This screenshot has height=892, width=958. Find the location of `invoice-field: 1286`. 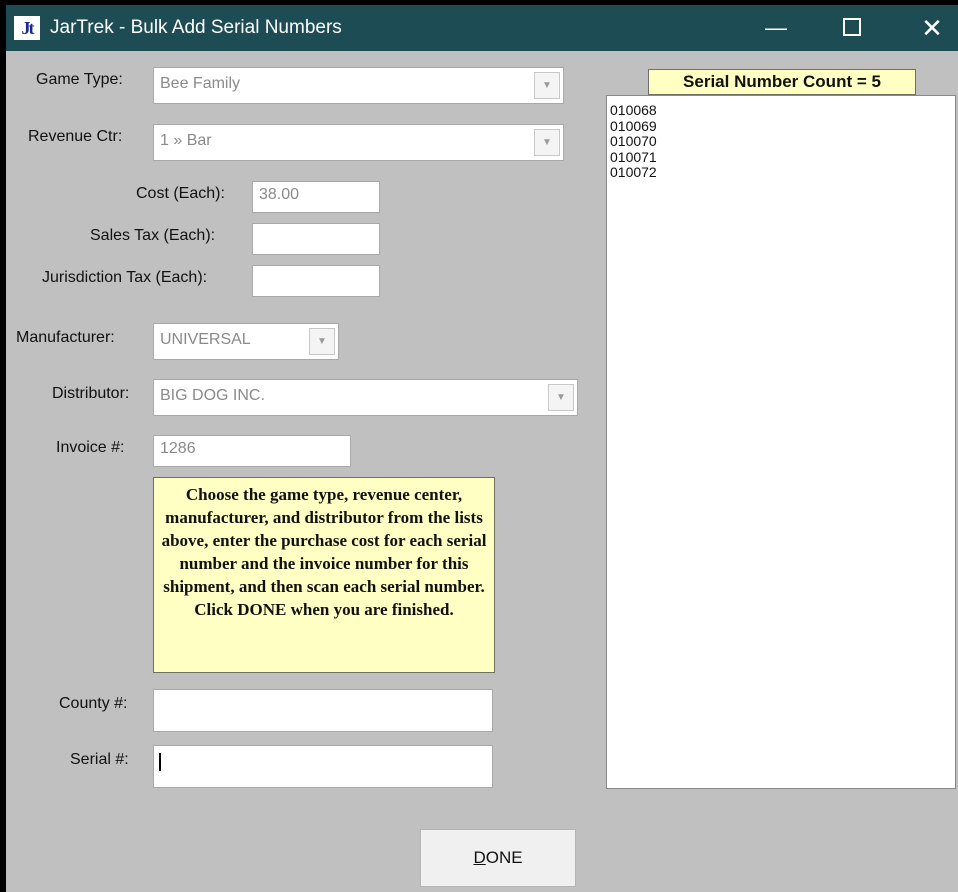

invoice-field: 1286 is located at coordinates (252, 451).